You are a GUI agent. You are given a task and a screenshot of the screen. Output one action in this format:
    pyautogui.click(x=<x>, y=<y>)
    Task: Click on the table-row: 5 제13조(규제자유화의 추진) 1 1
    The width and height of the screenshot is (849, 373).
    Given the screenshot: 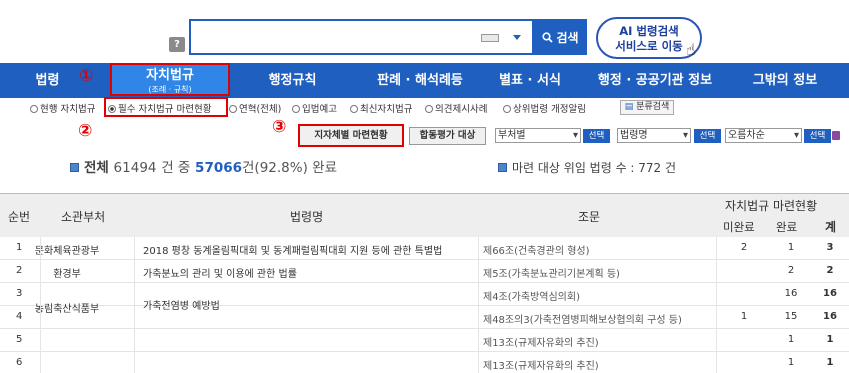 What is the action you would take?
    pyautogui.click(x=424, y=340)
    